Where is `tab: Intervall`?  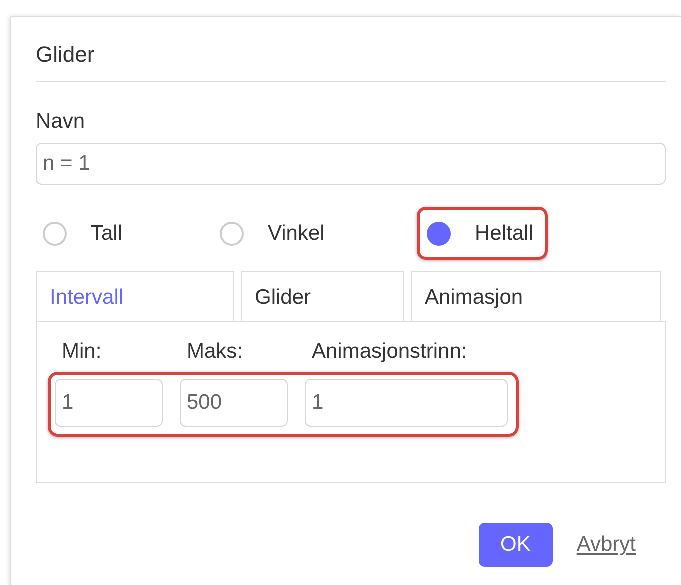 tab: Intervall is located at coordinates (135, 295).